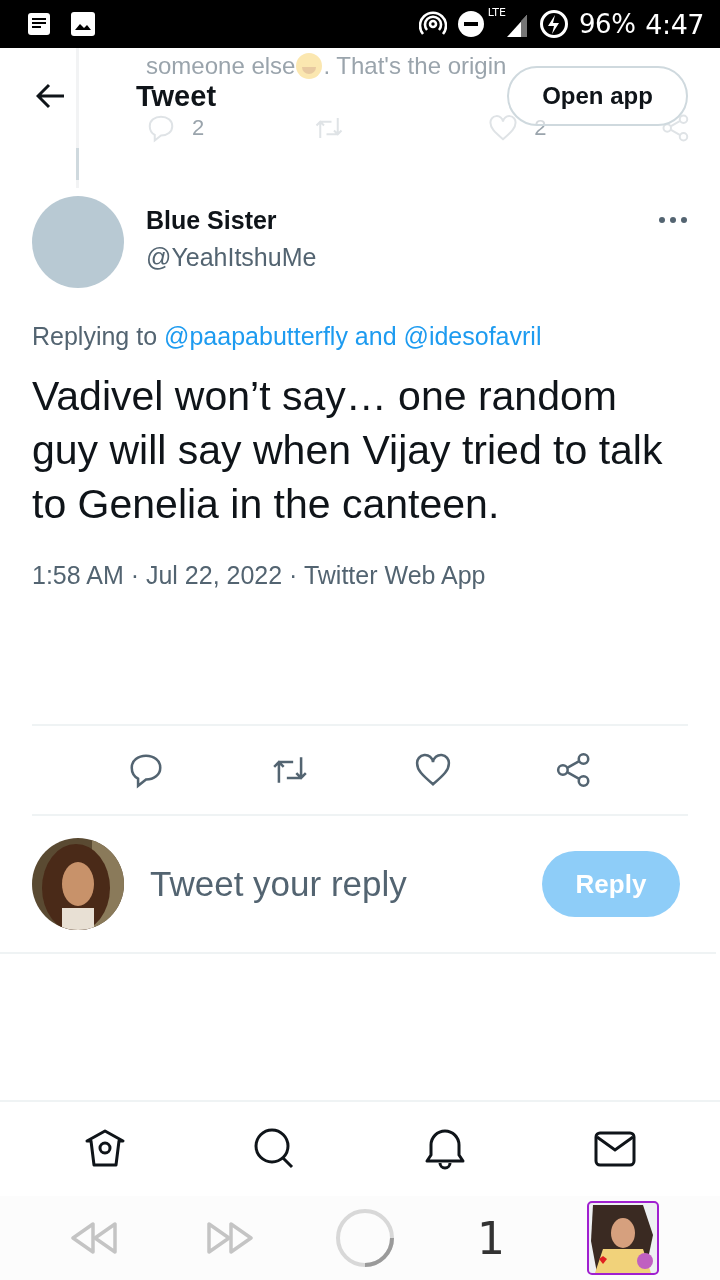 Image resolution: width=720 pixels, height=1280 pixels. Describe the element at coordinates (39, 24) in the screenshot. I see `notes-icon` at that location.